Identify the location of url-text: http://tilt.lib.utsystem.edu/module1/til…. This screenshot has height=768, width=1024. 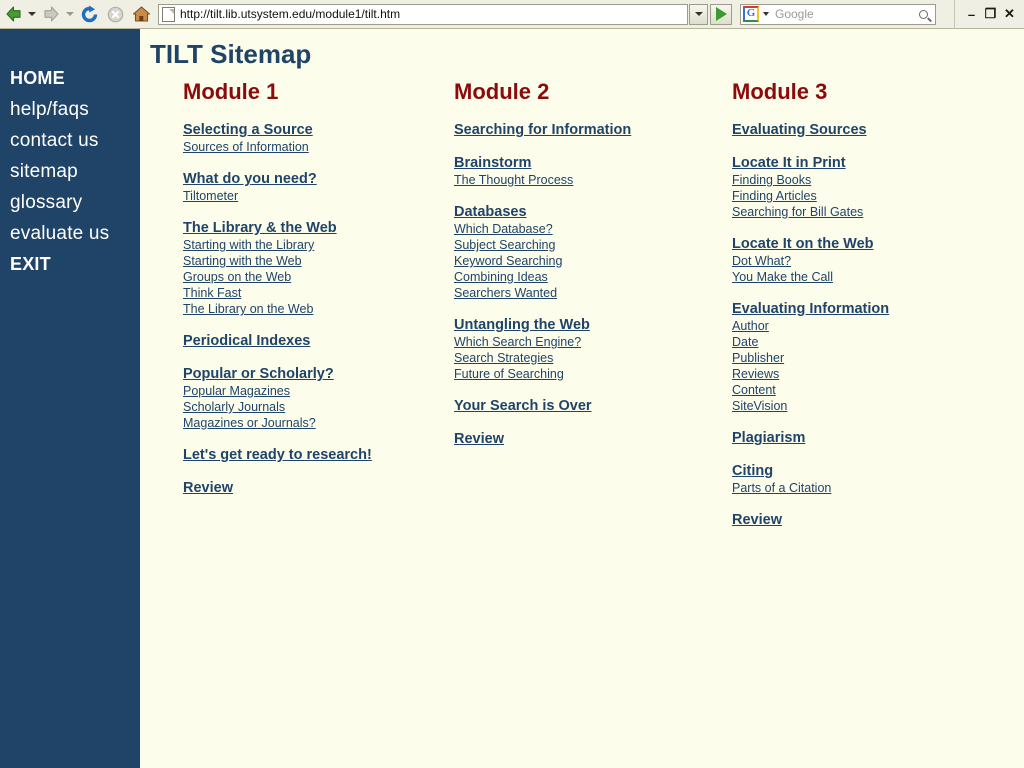
(290, 14).